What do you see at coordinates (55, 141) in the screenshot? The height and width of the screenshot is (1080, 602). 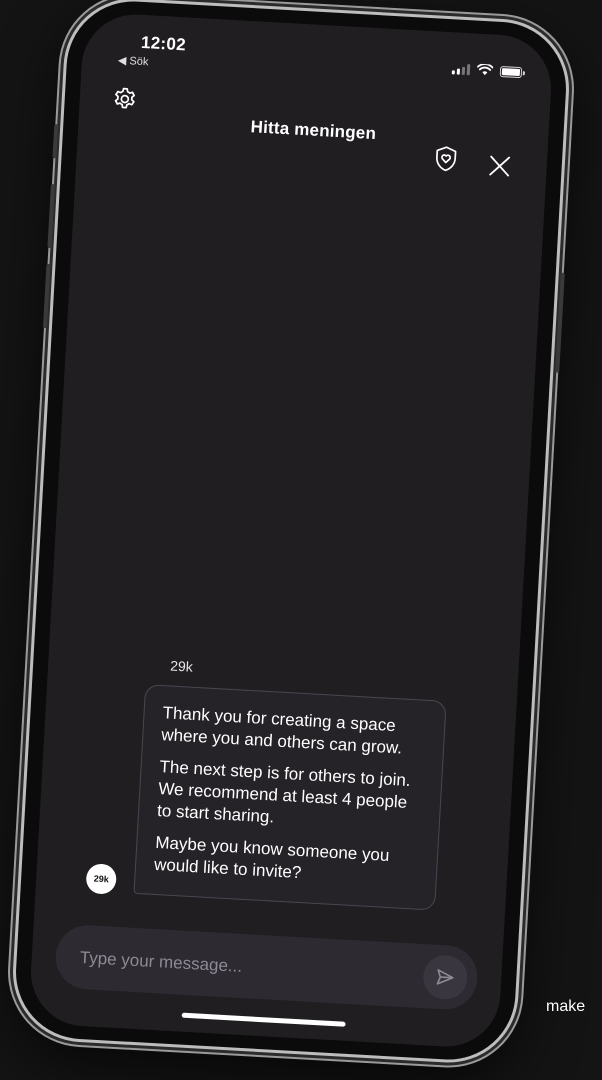 I see `mute-switch` at bounding box center [55, 141].